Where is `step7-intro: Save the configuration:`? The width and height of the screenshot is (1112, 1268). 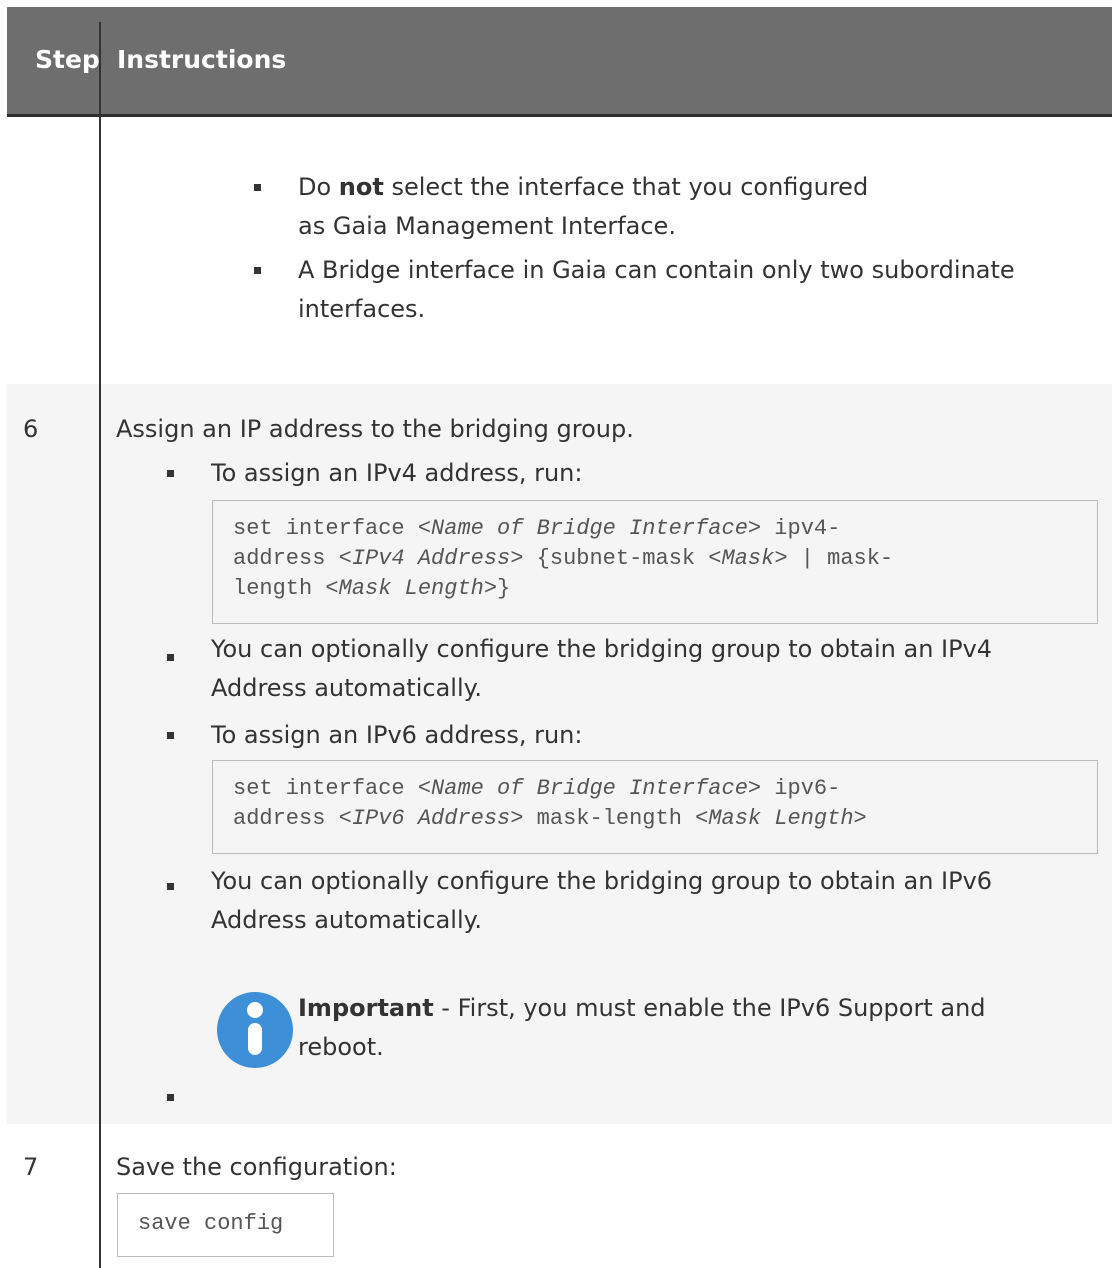 step7-intro: Save the configuration: is located at coordinates (256, 1167).